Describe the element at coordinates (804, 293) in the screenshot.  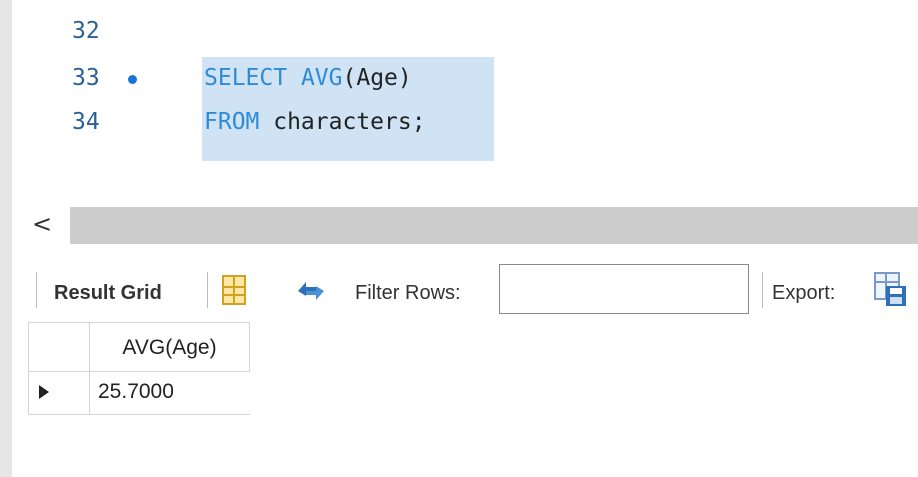
I see `export-label: Export:` at that location.